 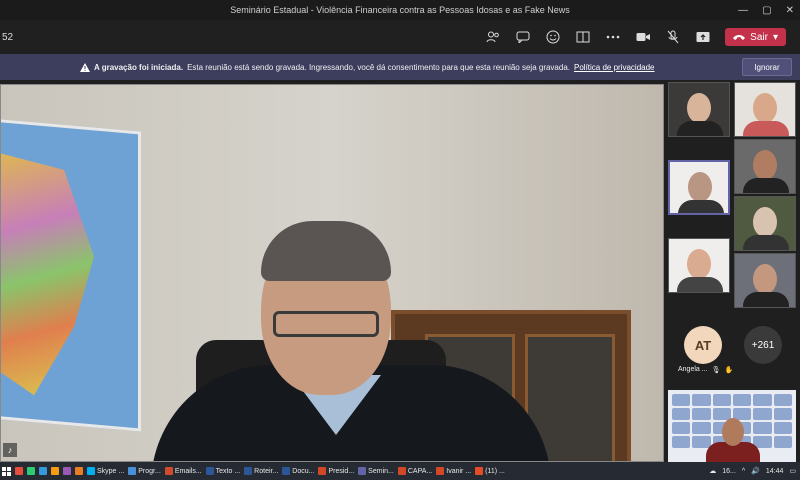 I want to click on chevron-down-icon: ▾, so click(x=775, y=37).